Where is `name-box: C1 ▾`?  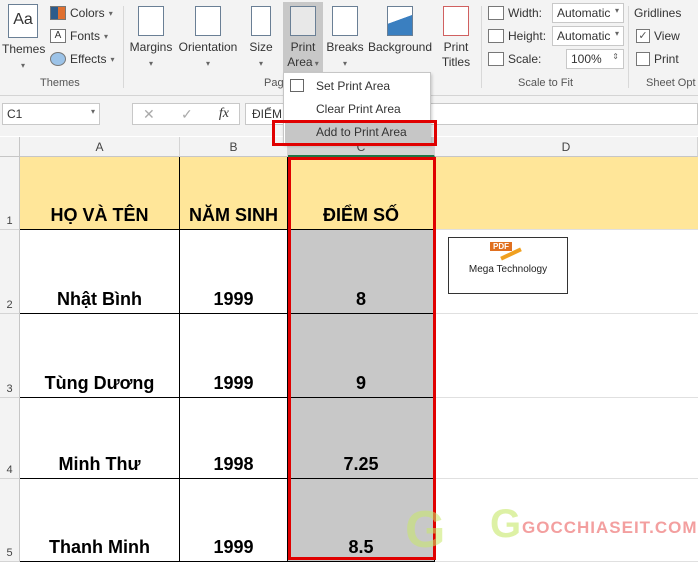 name-box: C1 ▾ is located at coordinates (51, 114).